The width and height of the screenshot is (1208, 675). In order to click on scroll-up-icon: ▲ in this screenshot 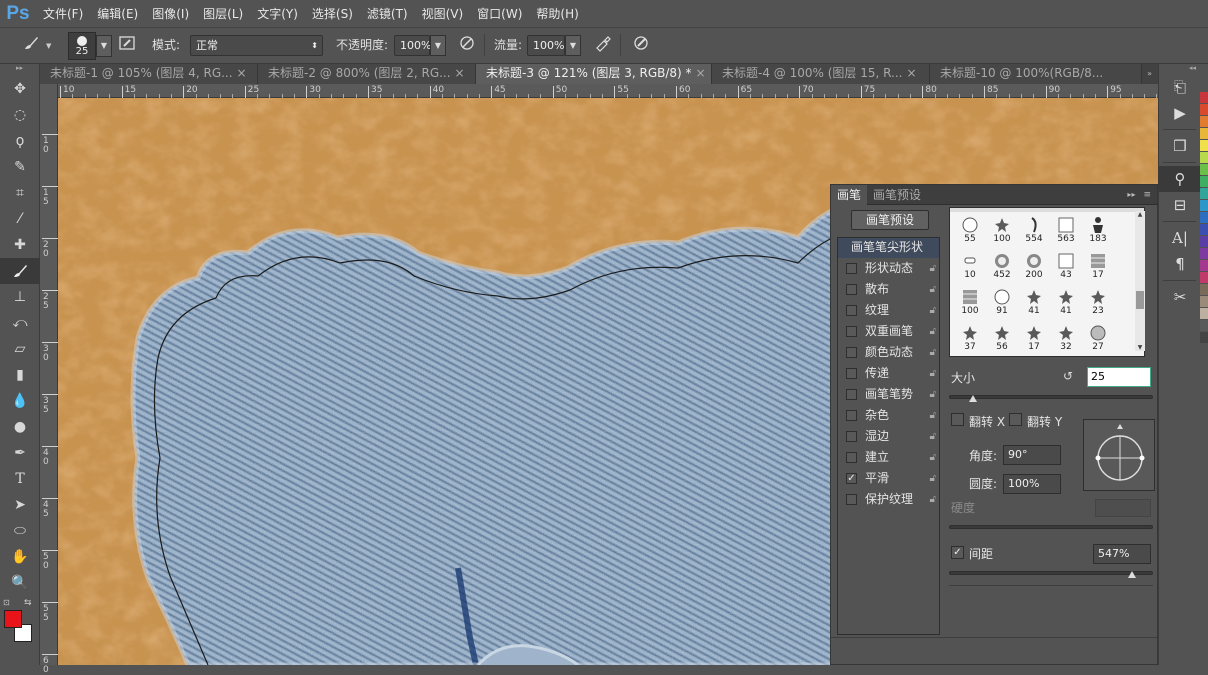, I will do `click(1140, 214)`.